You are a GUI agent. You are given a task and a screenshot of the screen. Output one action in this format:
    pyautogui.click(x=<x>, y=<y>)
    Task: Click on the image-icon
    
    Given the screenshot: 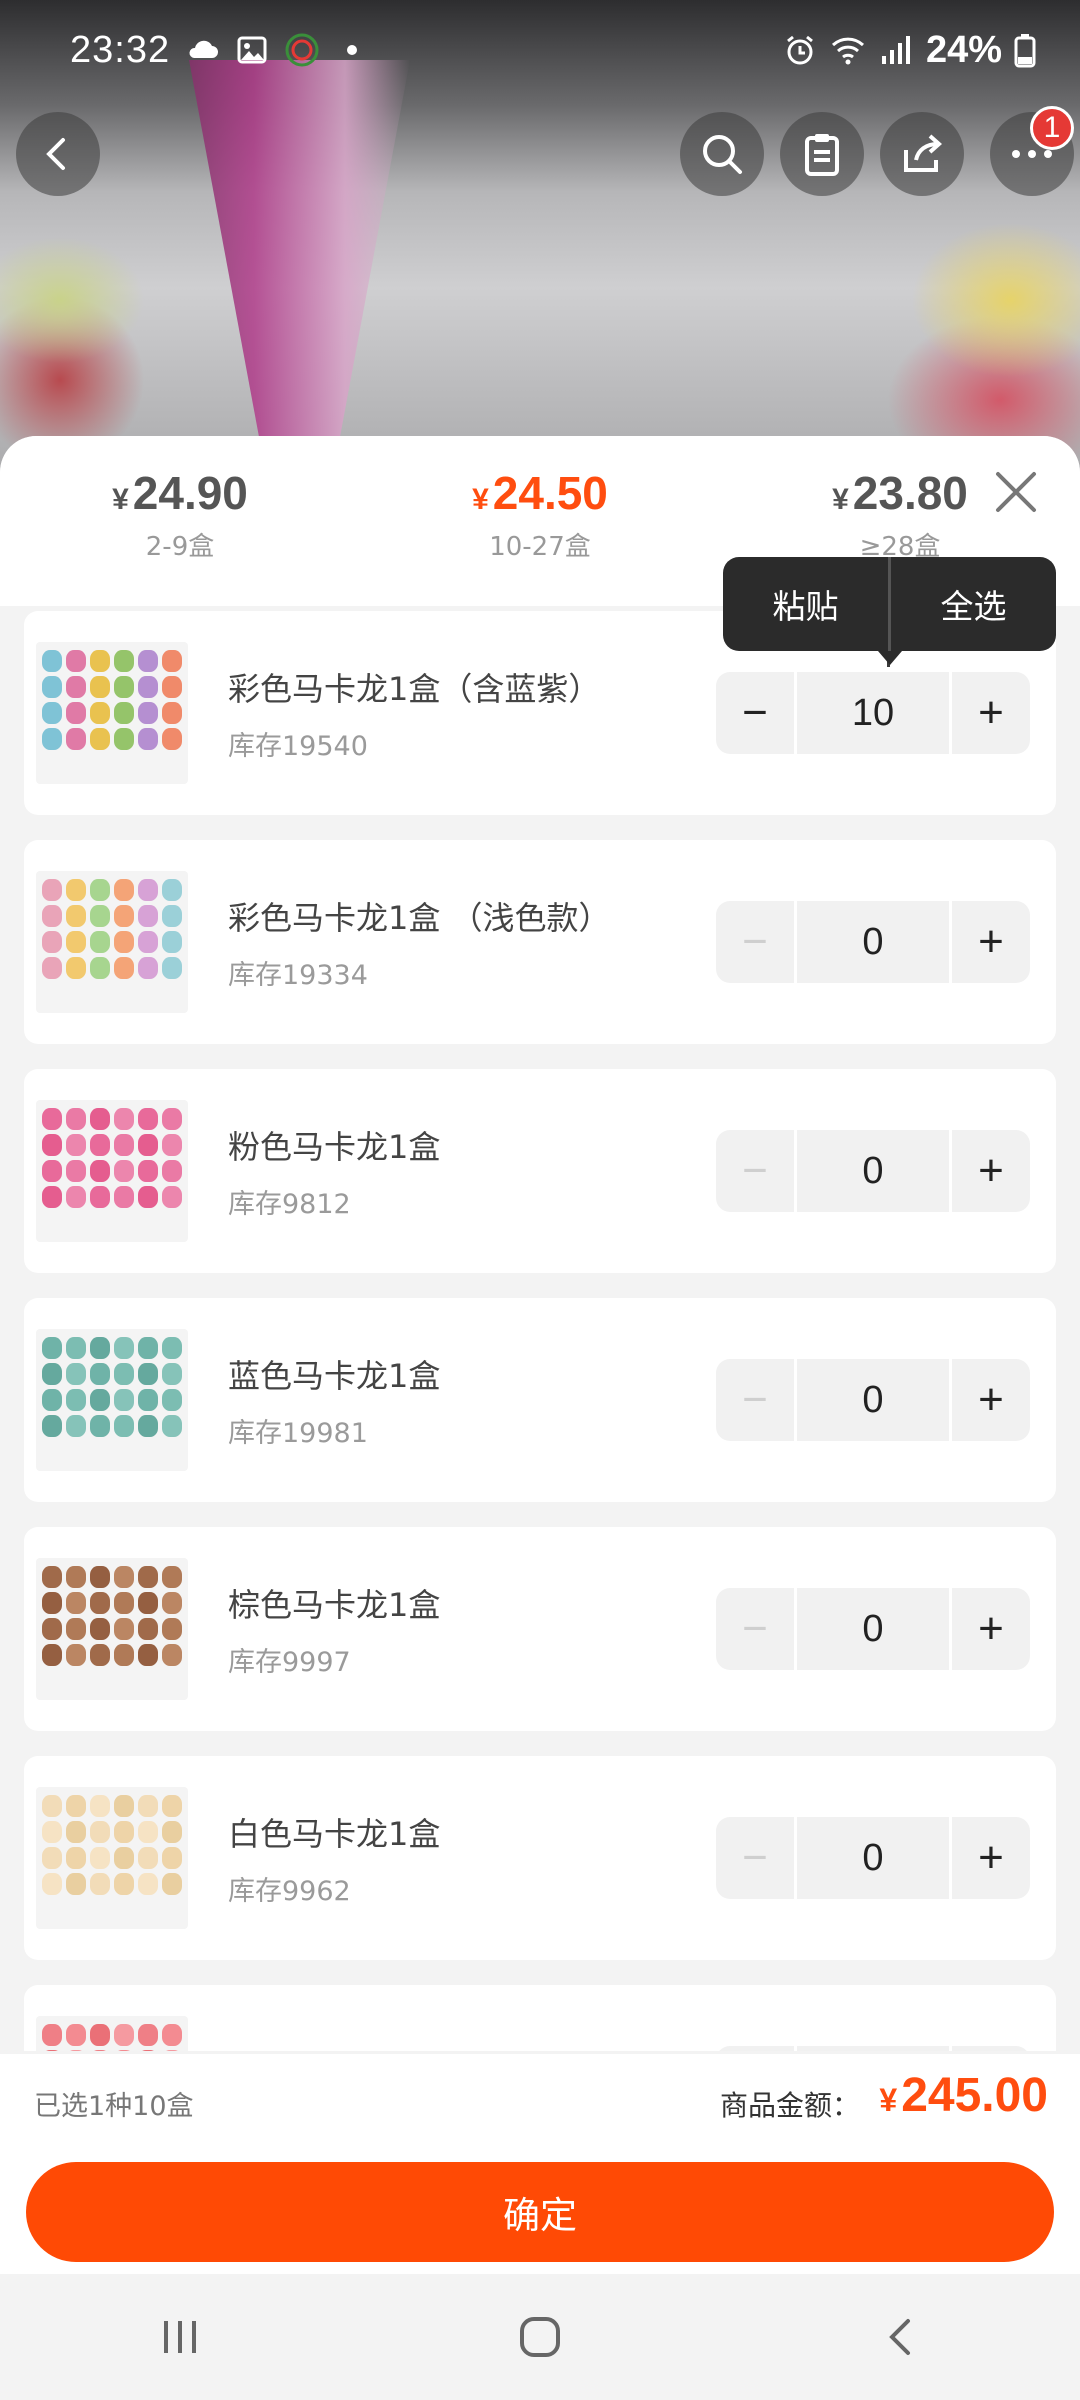 What is the action you would take?
    pyautogui.click(x=252, y=50)
    